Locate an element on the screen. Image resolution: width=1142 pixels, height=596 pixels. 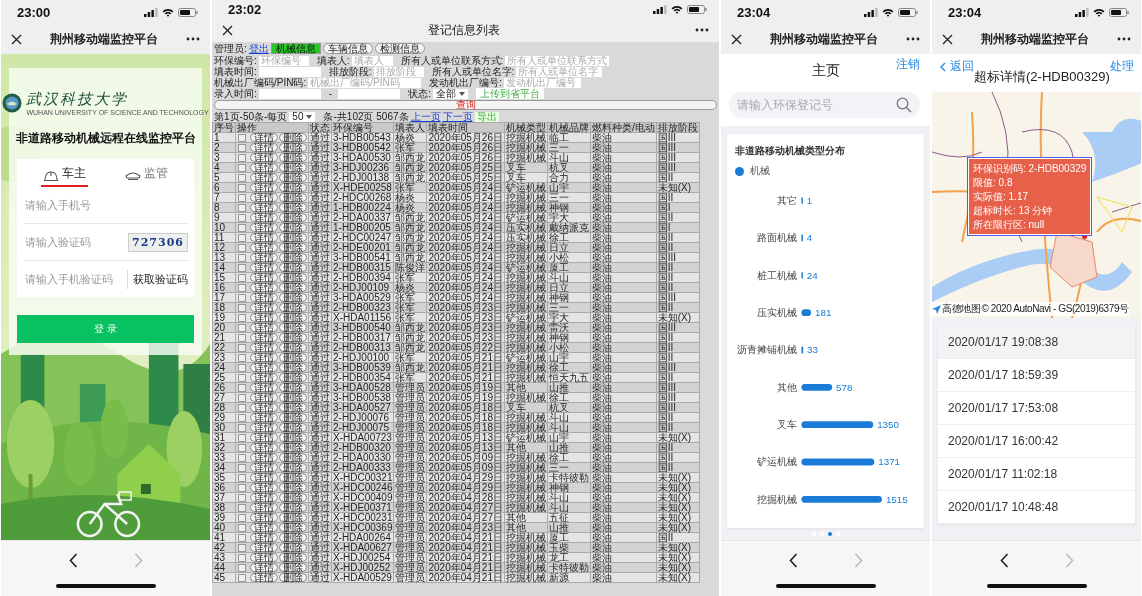
filter-field: 环保编号 is located at coordinates (283, 60).